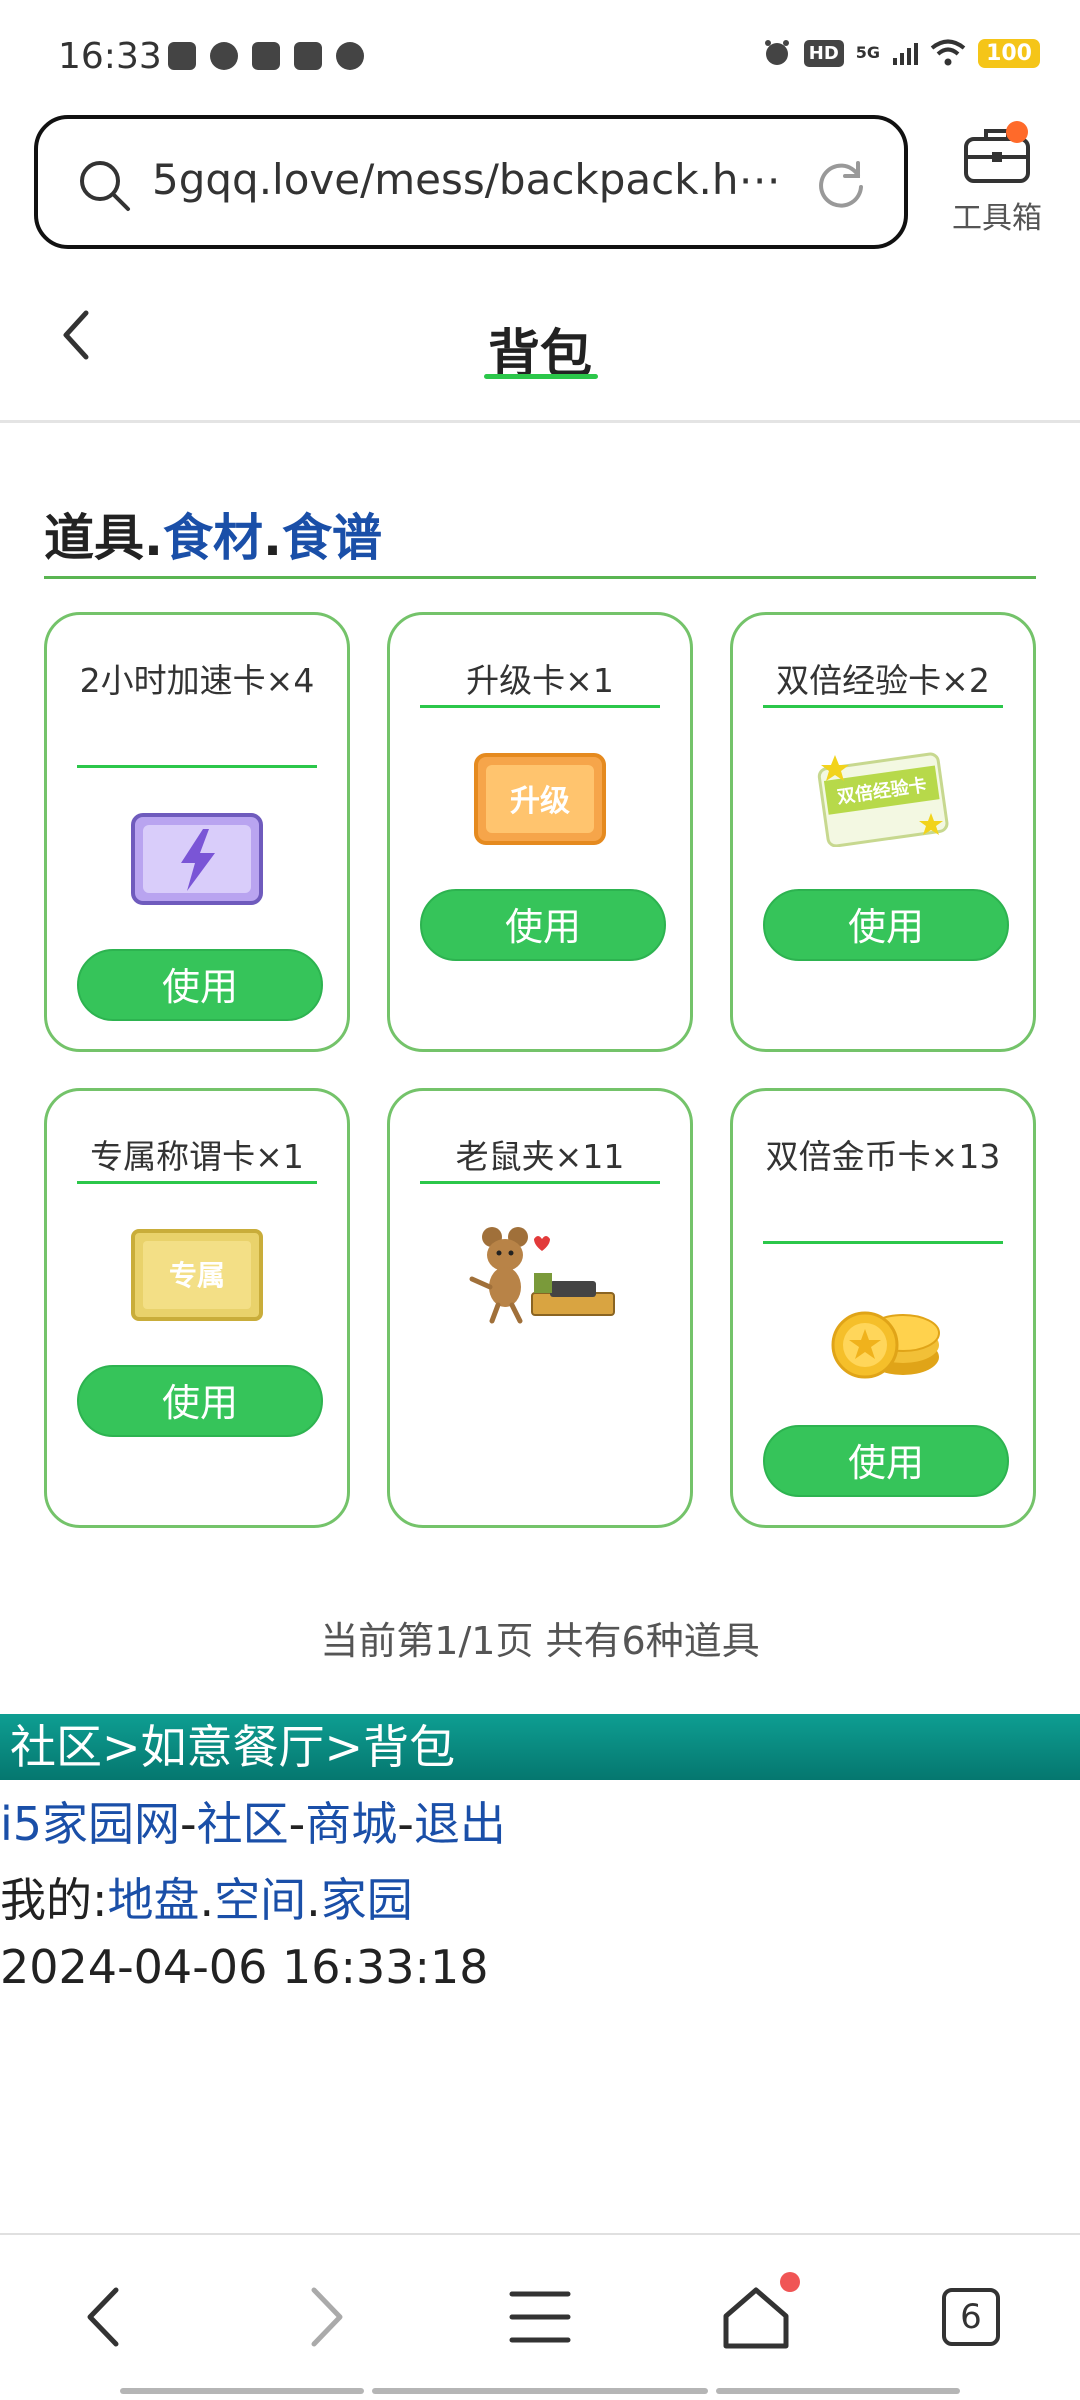 Image resolution: width=1080 pixels, height=2400 pixels. What do you see at coordinates (367, 1900) in the screenshot?
I see `link-homeland: 家园` at bounding box center [367, 1900].